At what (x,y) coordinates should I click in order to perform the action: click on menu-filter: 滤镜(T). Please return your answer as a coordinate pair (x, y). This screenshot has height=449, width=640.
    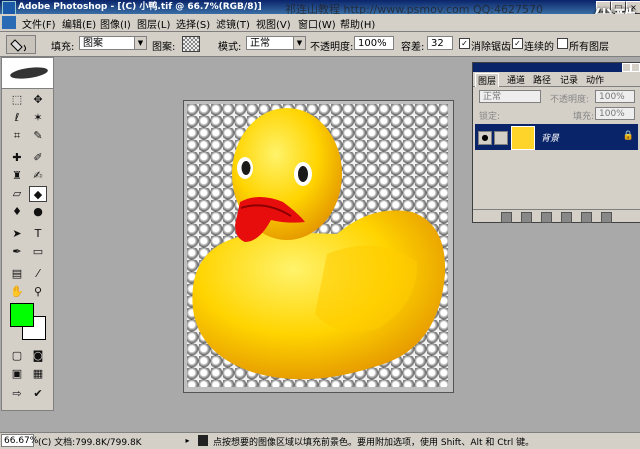
    Looking at the image, I should click on (233, 23).